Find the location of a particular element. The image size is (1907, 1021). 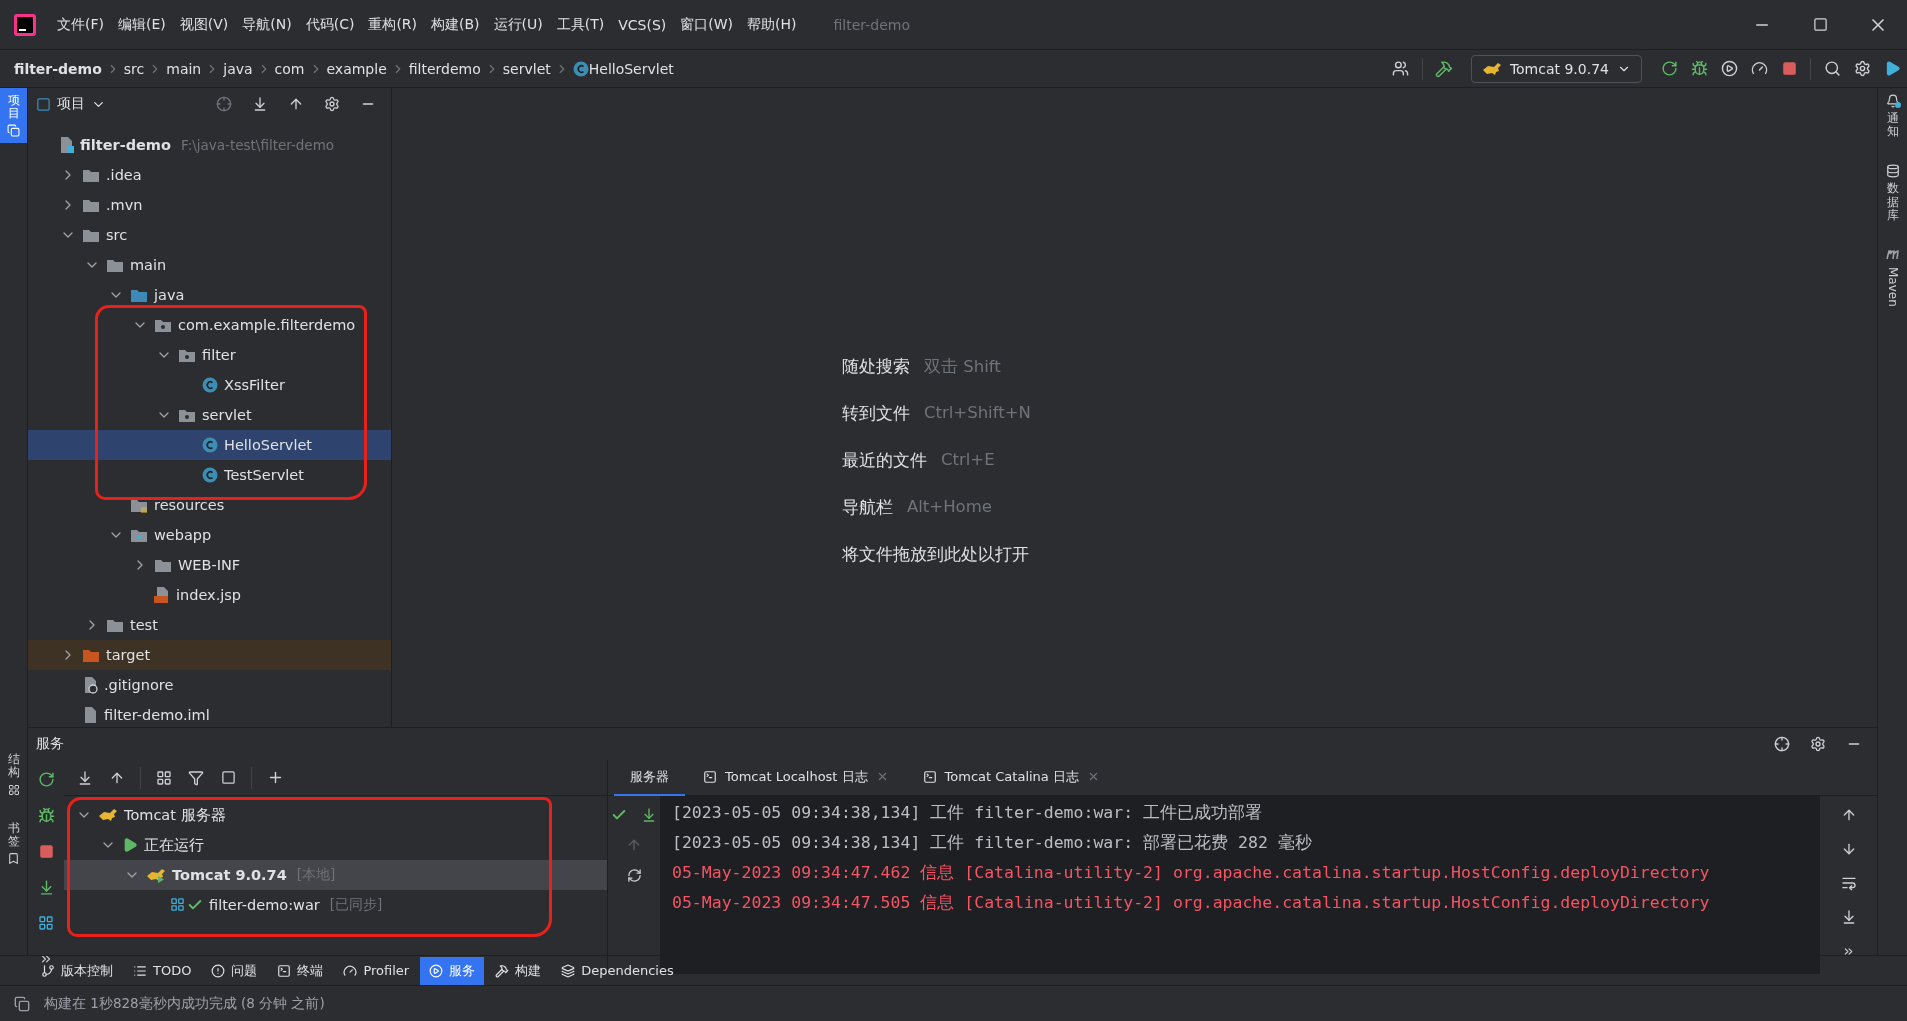

menu-item: 工具(T) is located at coordinates (580, 24).